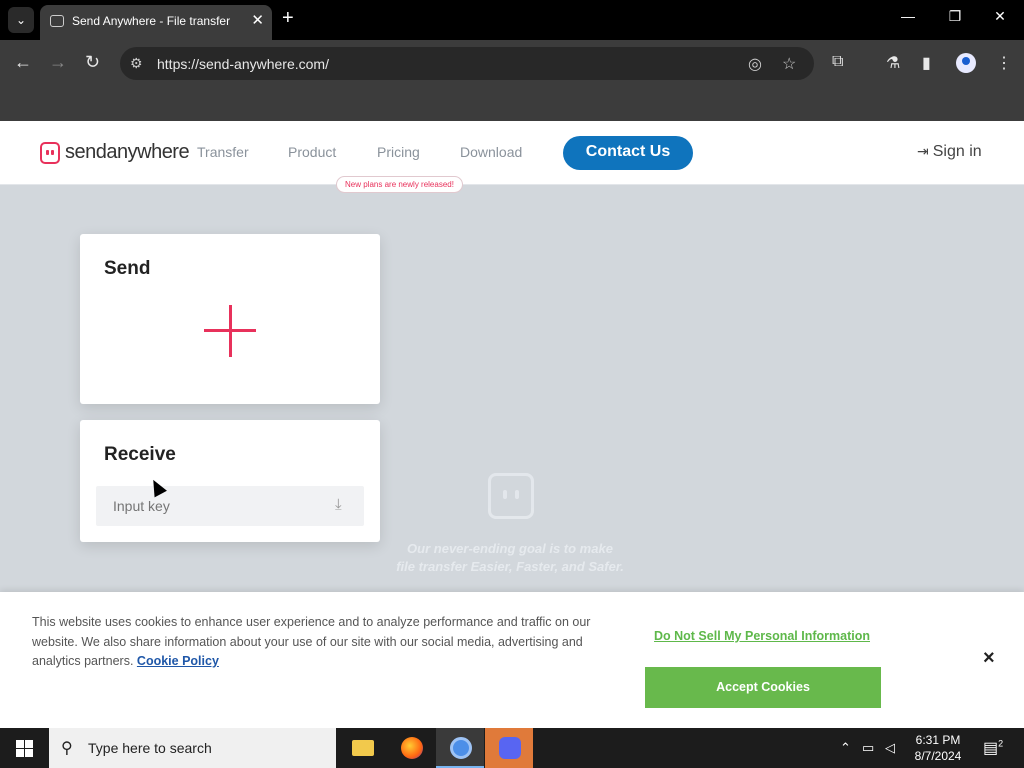 The image size is (1024, 768). What do you see at coordinates (230, 319) in the screenshot?
I see `send-card: Send` at bounding box center [230, 319].